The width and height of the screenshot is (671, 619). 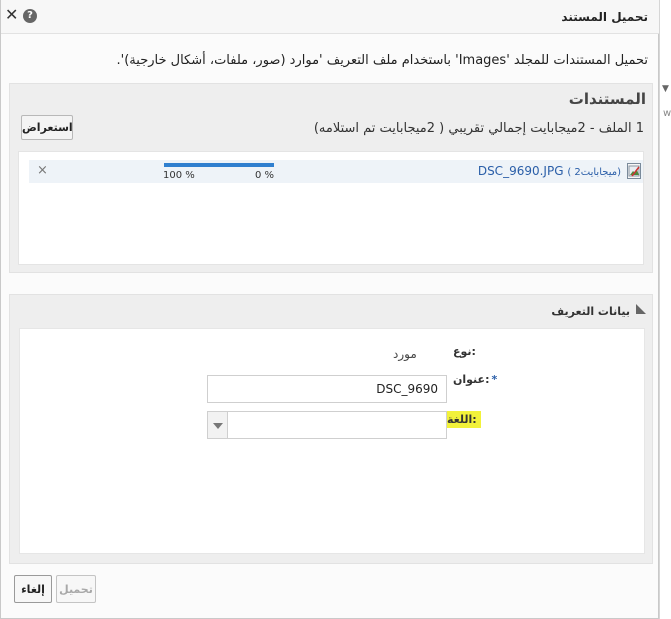 I want to click on file-name: DSC_9690.JPG, so click(x=520, y=171).